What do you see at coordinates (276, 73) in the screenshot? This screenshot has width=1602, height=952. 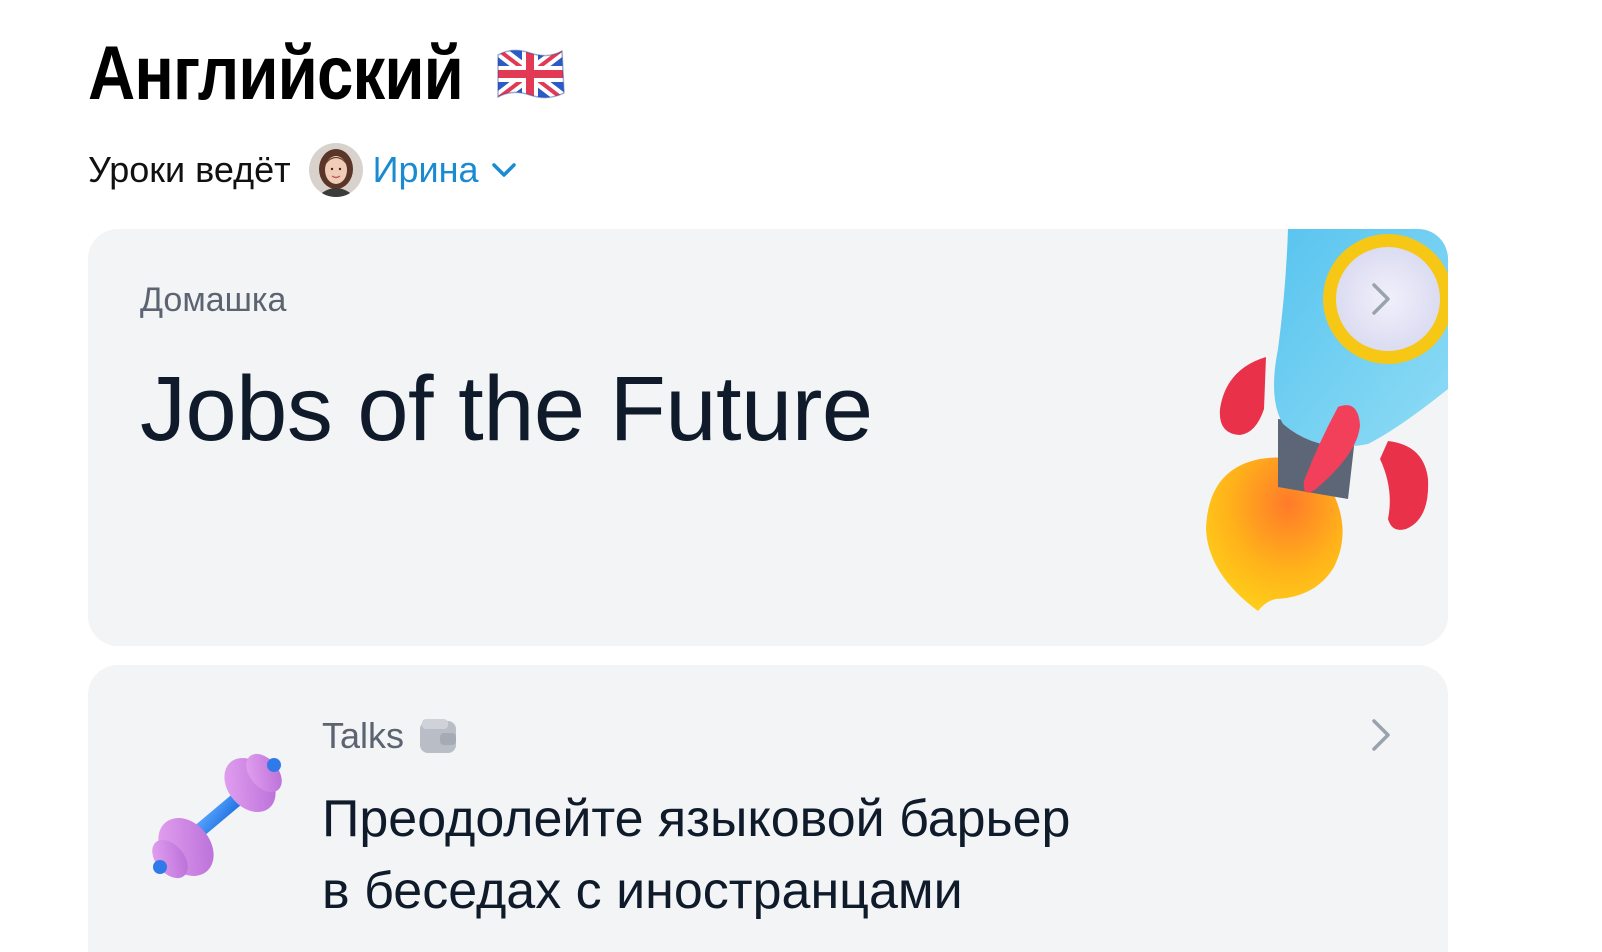 I see `page-title: Английский` at bounding box center [276, 73].